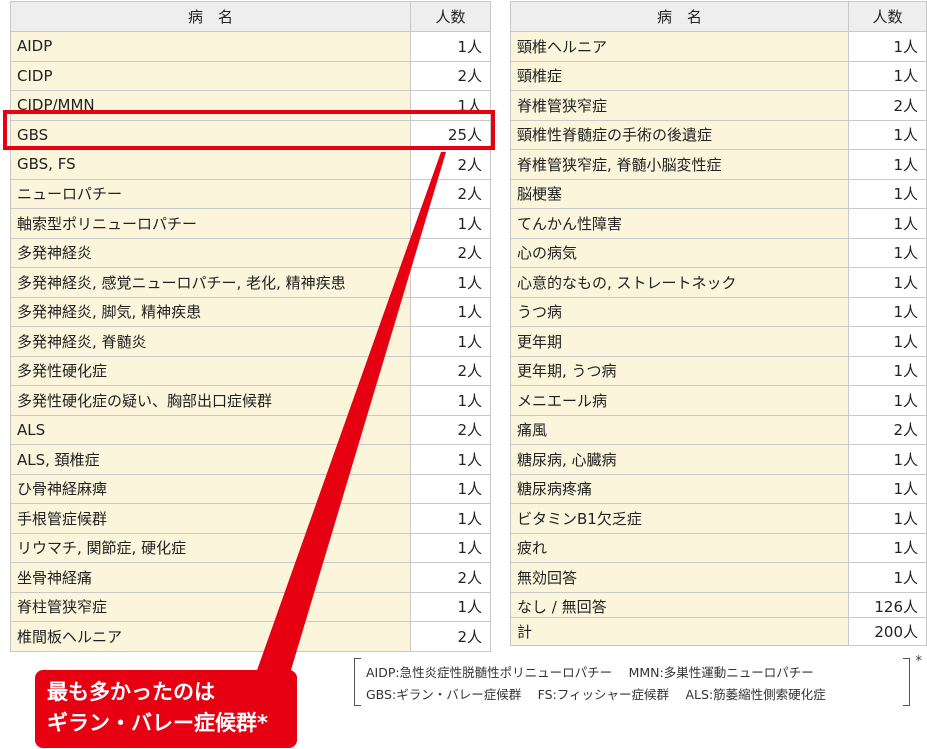 Image resolution: width=927 pixels, height=749 pixels. What do you see at coordinates (131, 692) in the screenshot?
I see `callout-line-1: 最も多かったのは` at bounding box center [131, 692].